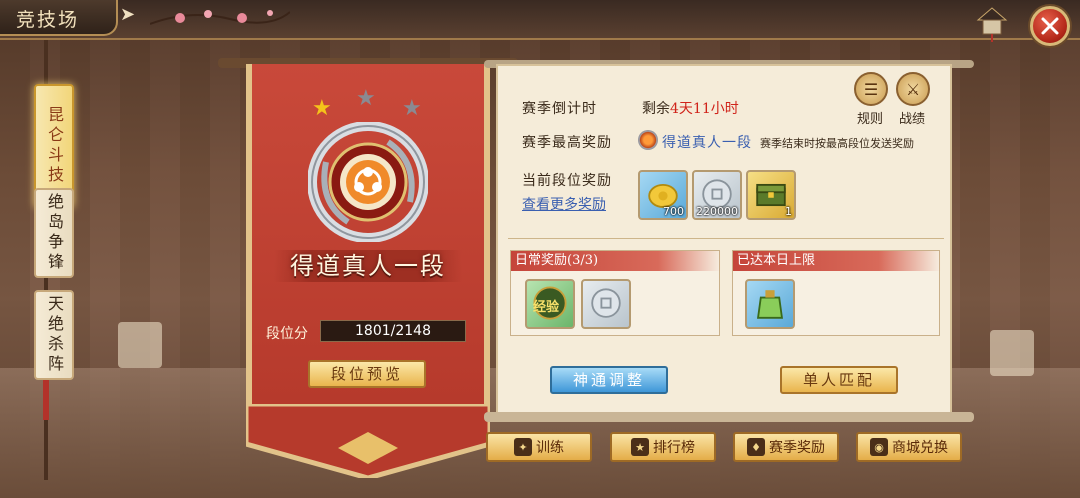 This screenshot has height=498, width=1080. I want to click on score-label: 段位分, so click(287, 334).